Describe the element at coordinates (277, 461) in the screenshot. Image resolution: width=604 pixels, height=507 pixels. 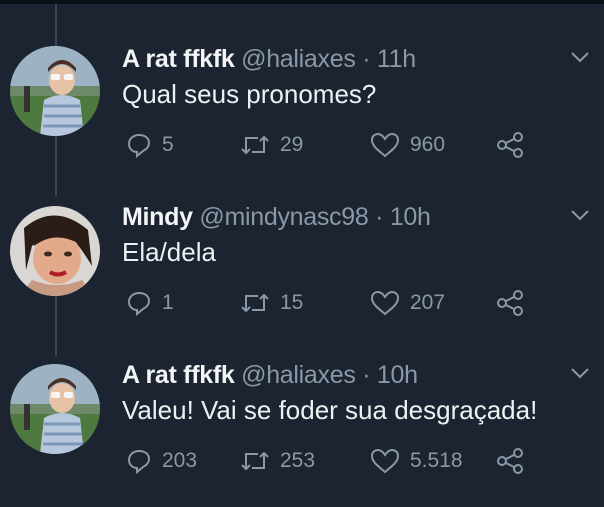
I see `retweet-button: 253` at that location.